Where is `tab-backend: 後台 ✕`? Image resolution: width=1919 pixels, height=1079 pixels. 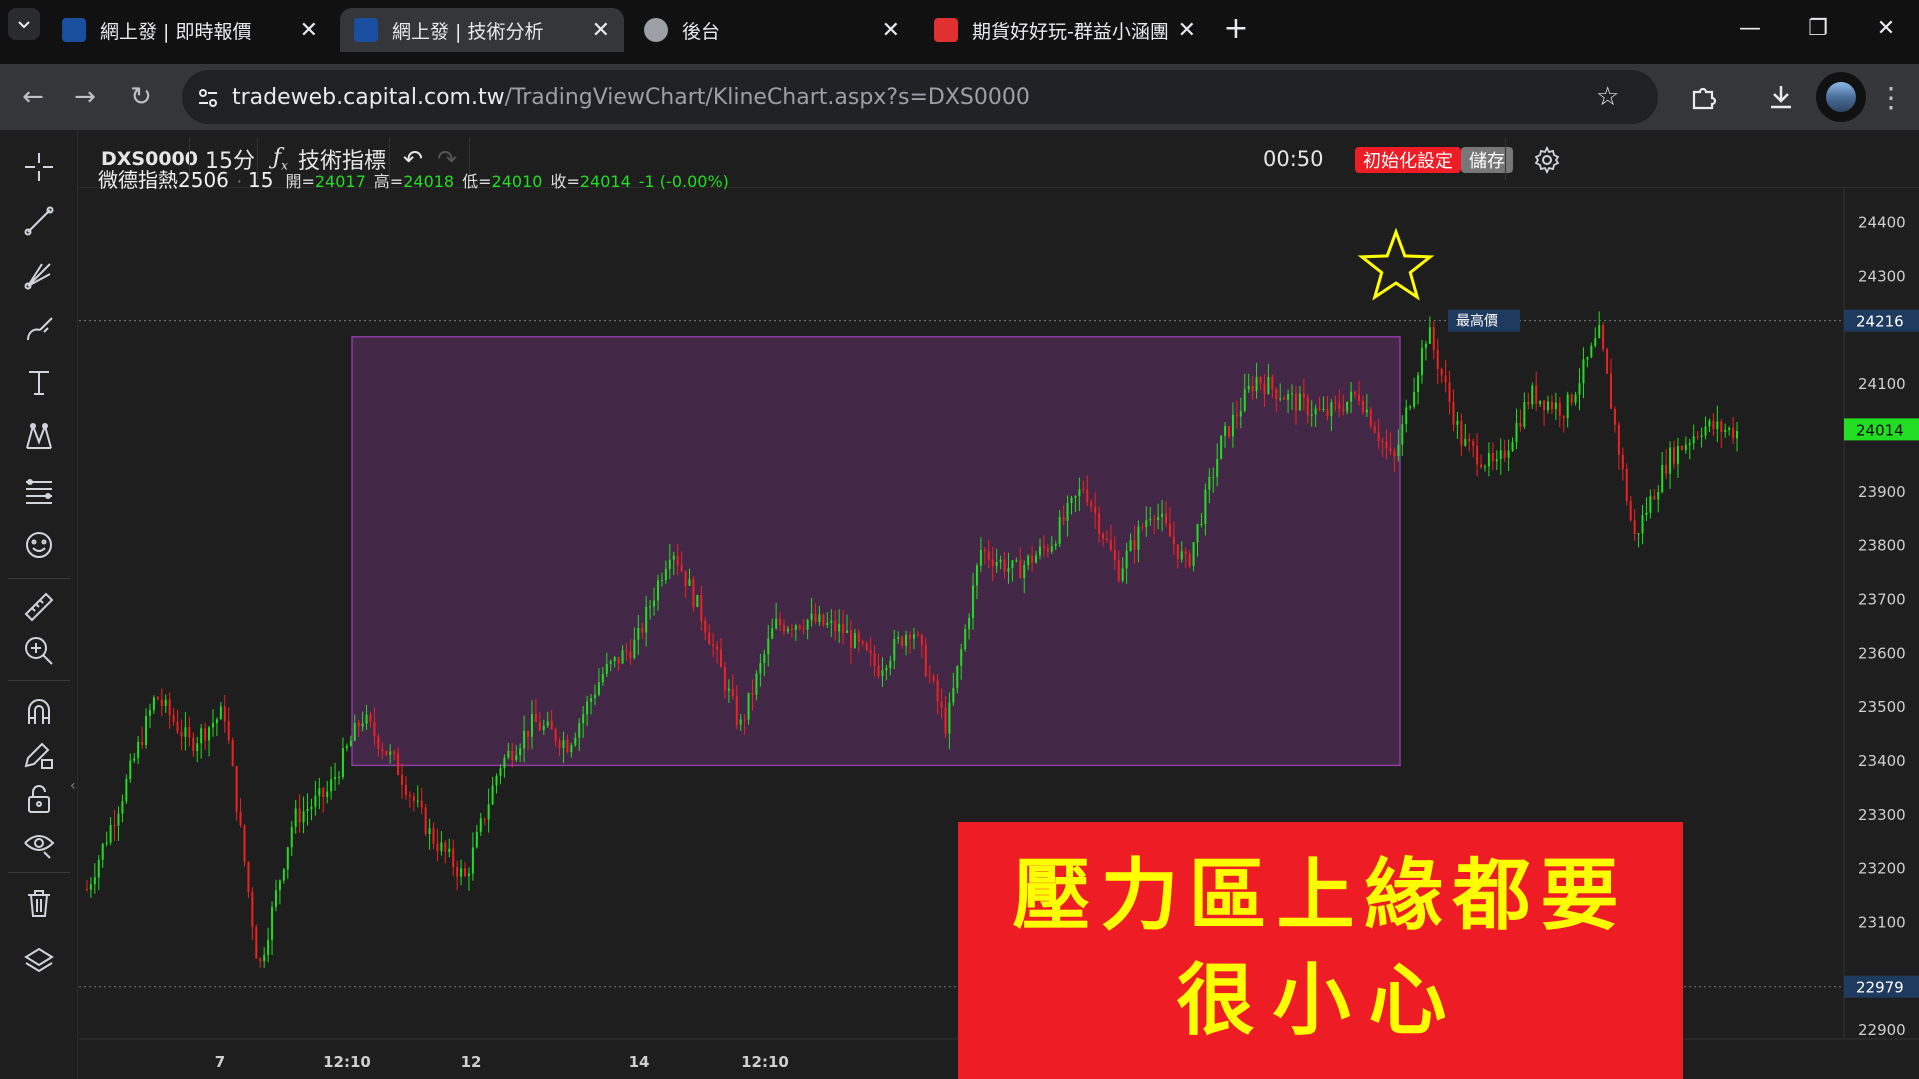
tab-backend: 後台 ✕ is located at coordinates (772, 30).